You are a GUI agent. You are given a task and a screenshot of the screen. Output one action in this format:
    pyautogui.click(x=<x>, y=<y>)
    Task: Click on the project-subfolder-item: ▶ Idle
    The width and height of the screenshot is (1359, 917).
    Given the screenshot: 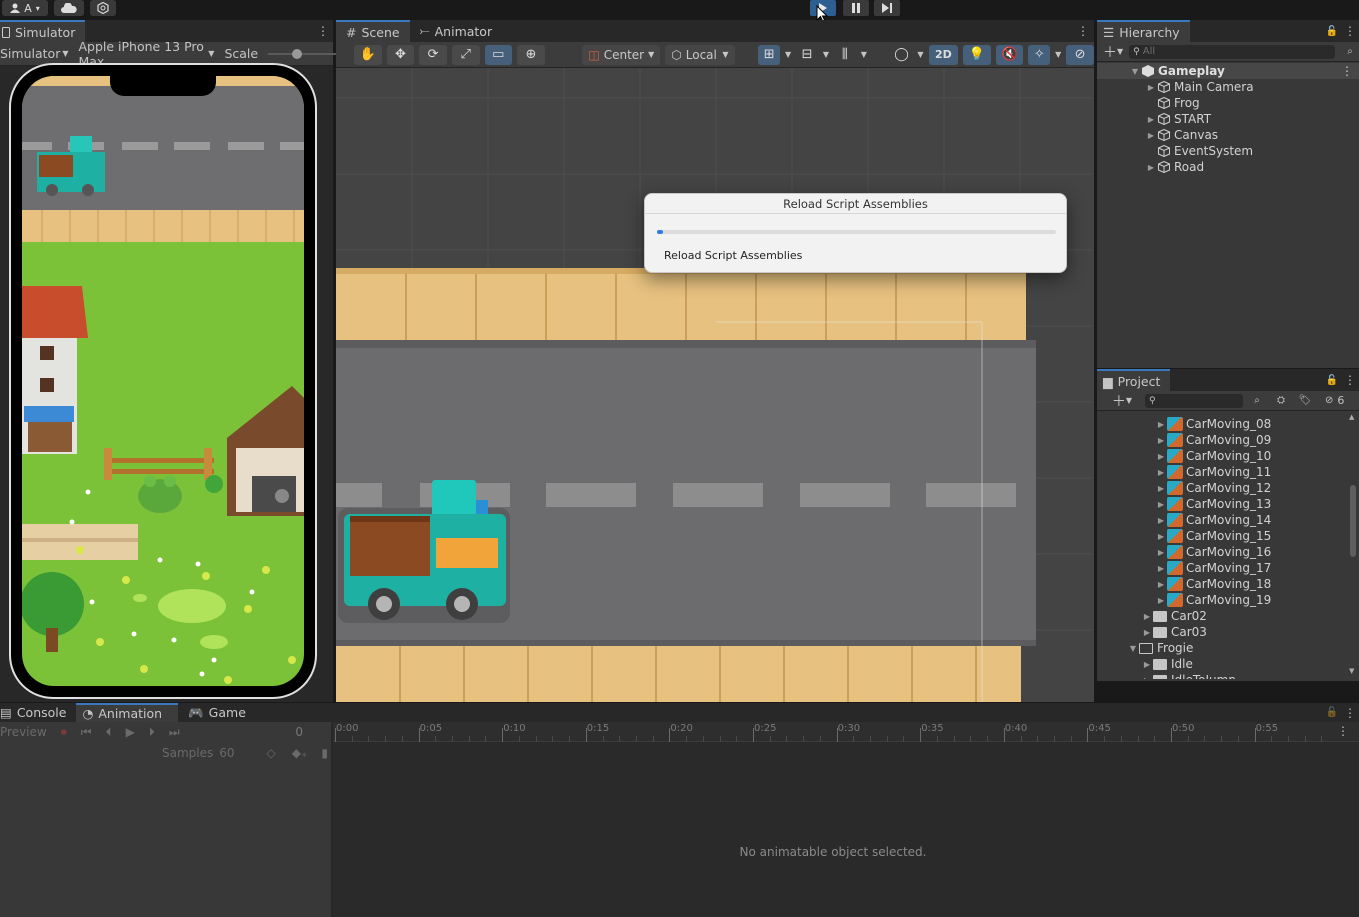 What is the action you would take?
    pyautogui.click(x=1222, y=664)
    